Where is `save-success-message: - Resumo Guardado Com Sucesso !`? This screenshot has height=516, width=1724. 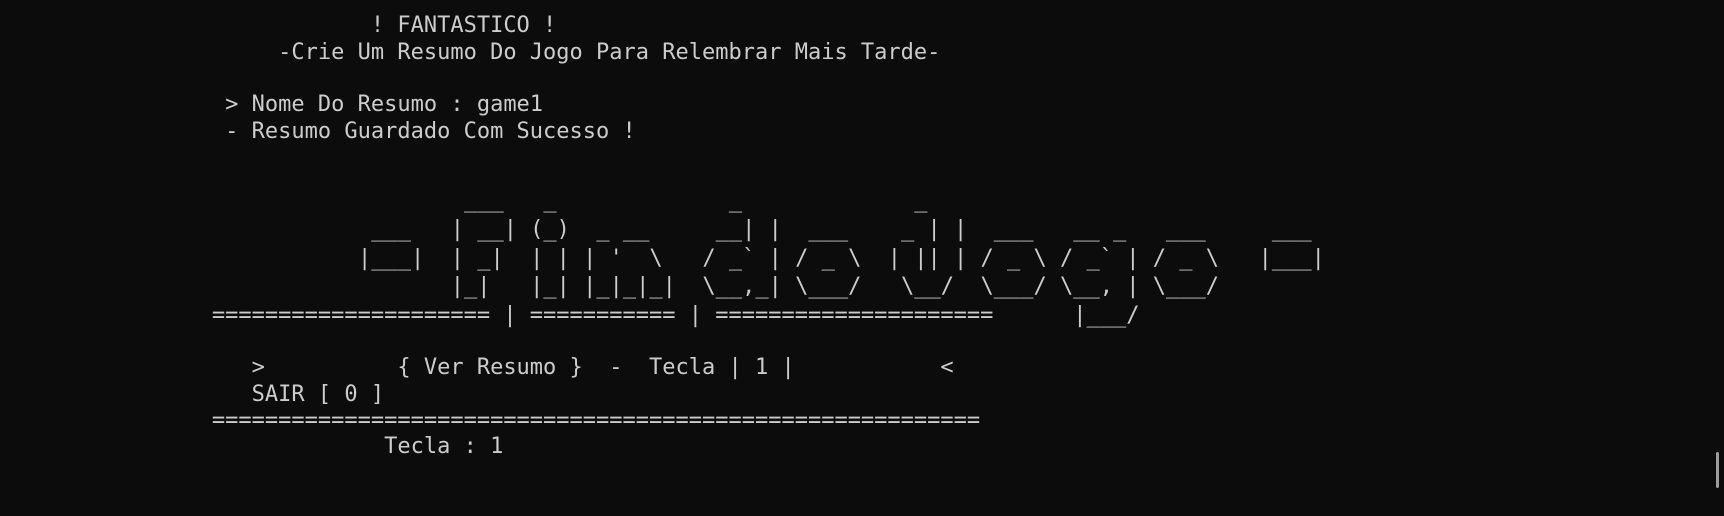
save-success-message: - Resumo Guardado Com Sucesso ! is located at coordinates (318, 131).